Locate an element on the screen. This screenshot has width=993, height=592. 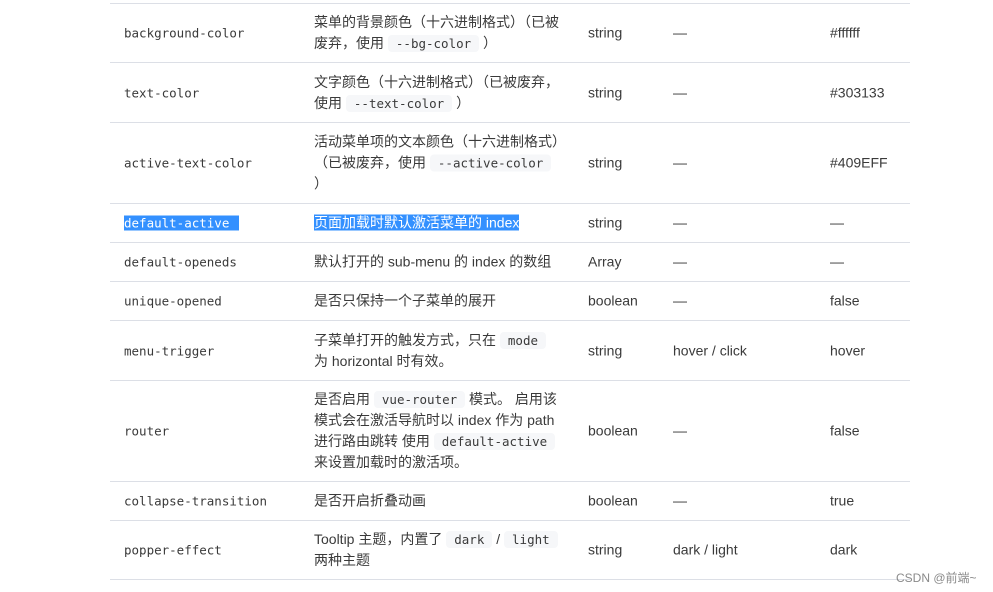
attribute-name-text: active-text-color is located at coordinates (188, 163).